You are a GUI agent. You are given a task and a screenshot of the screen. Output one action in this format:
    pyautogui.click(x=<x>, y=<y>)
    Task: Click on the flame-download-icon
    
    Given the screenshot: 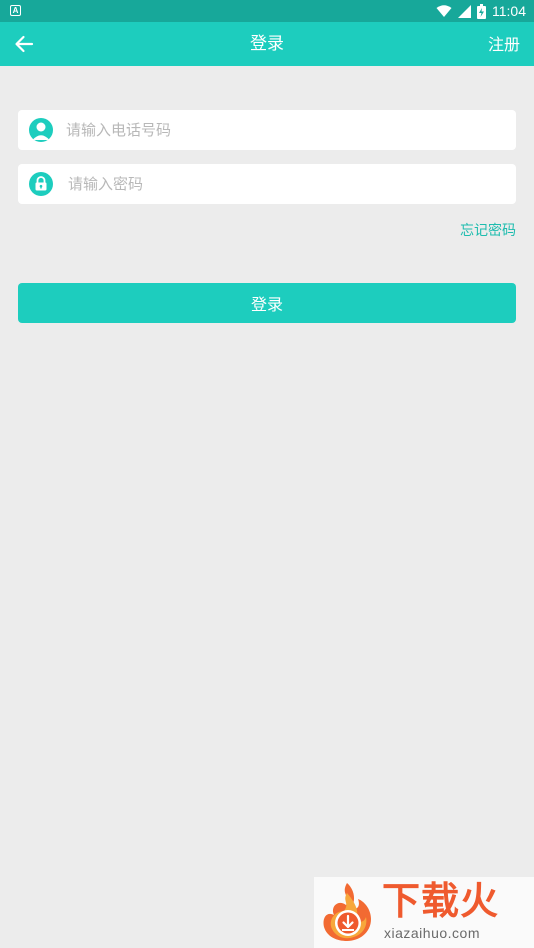 What is the action you would take?
    pyautogui.click(x=347, y=912)
    